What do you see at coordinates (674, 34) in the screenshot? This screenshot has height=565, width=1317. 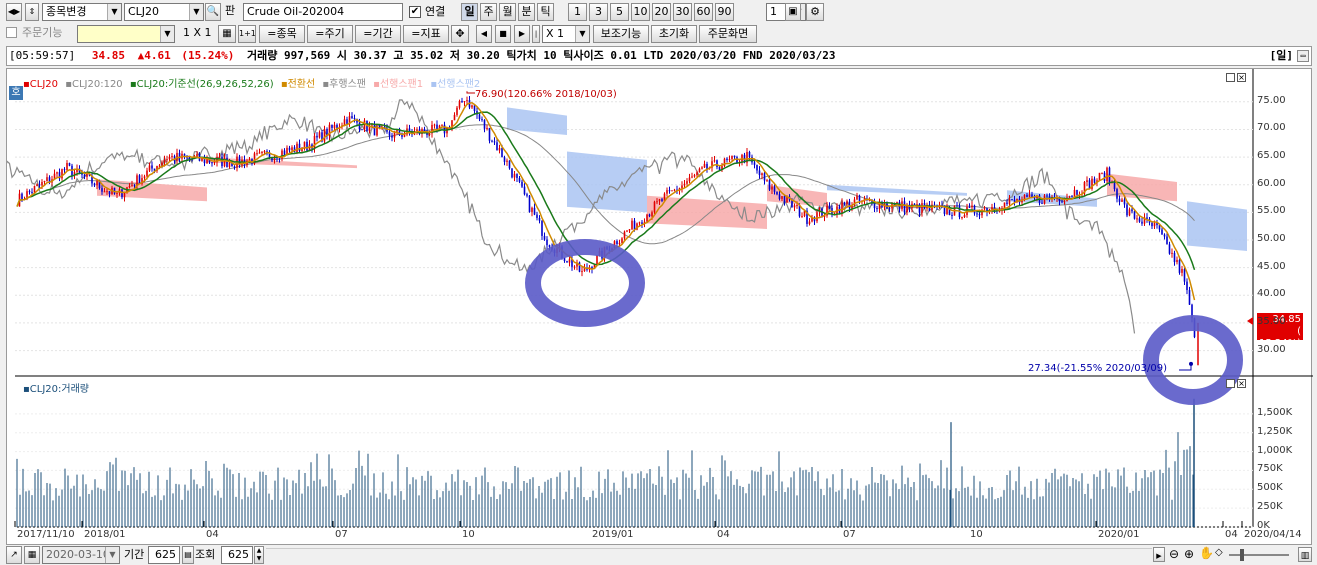 I see `reset-button: 초기화` at bounding box center [674, 34].